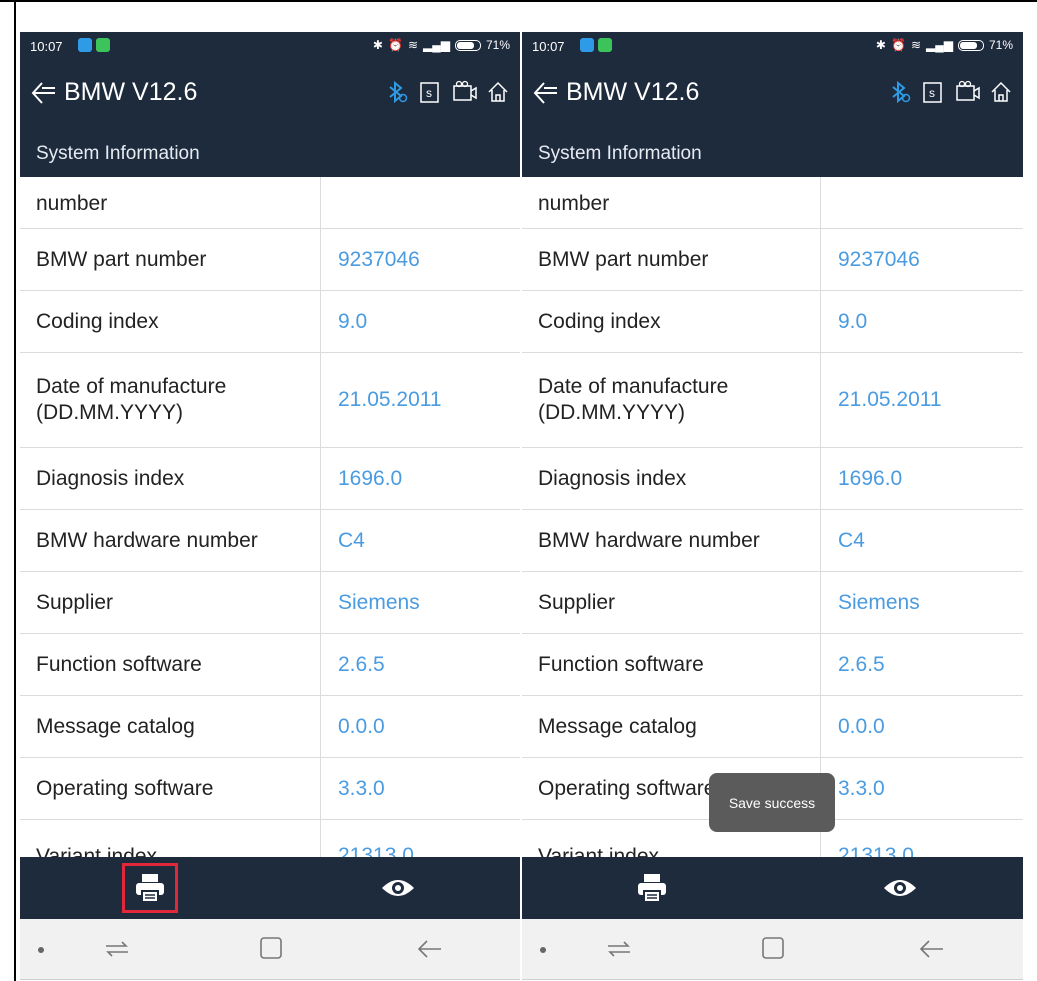 This screenshot has height=981, width=1037. What do you see at coordinates (518, 1) in the screenshot?
I see `frame-top-border` at bounding box center [518, 1].